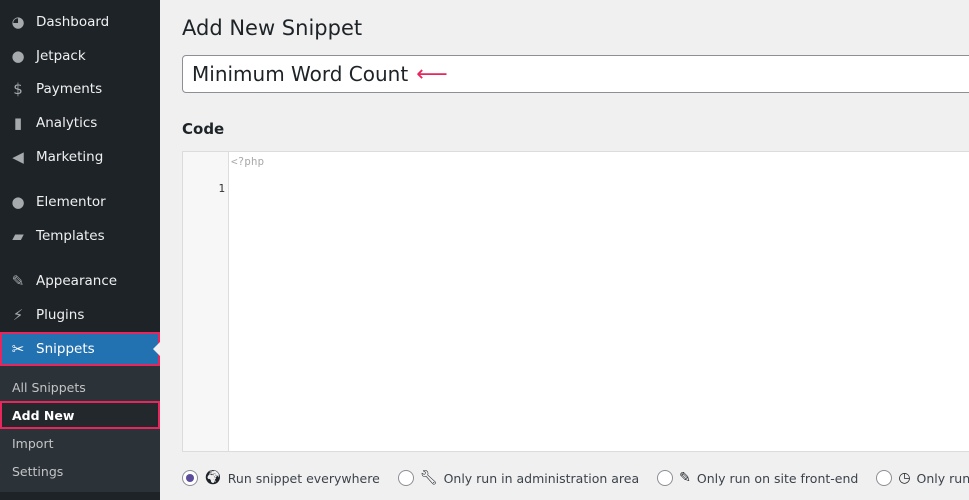 This screenshot has height=500, width=969. Describe the element at coordinates (18, 123) in the screenshot. I see `analytics-icon: ▮` at that location.